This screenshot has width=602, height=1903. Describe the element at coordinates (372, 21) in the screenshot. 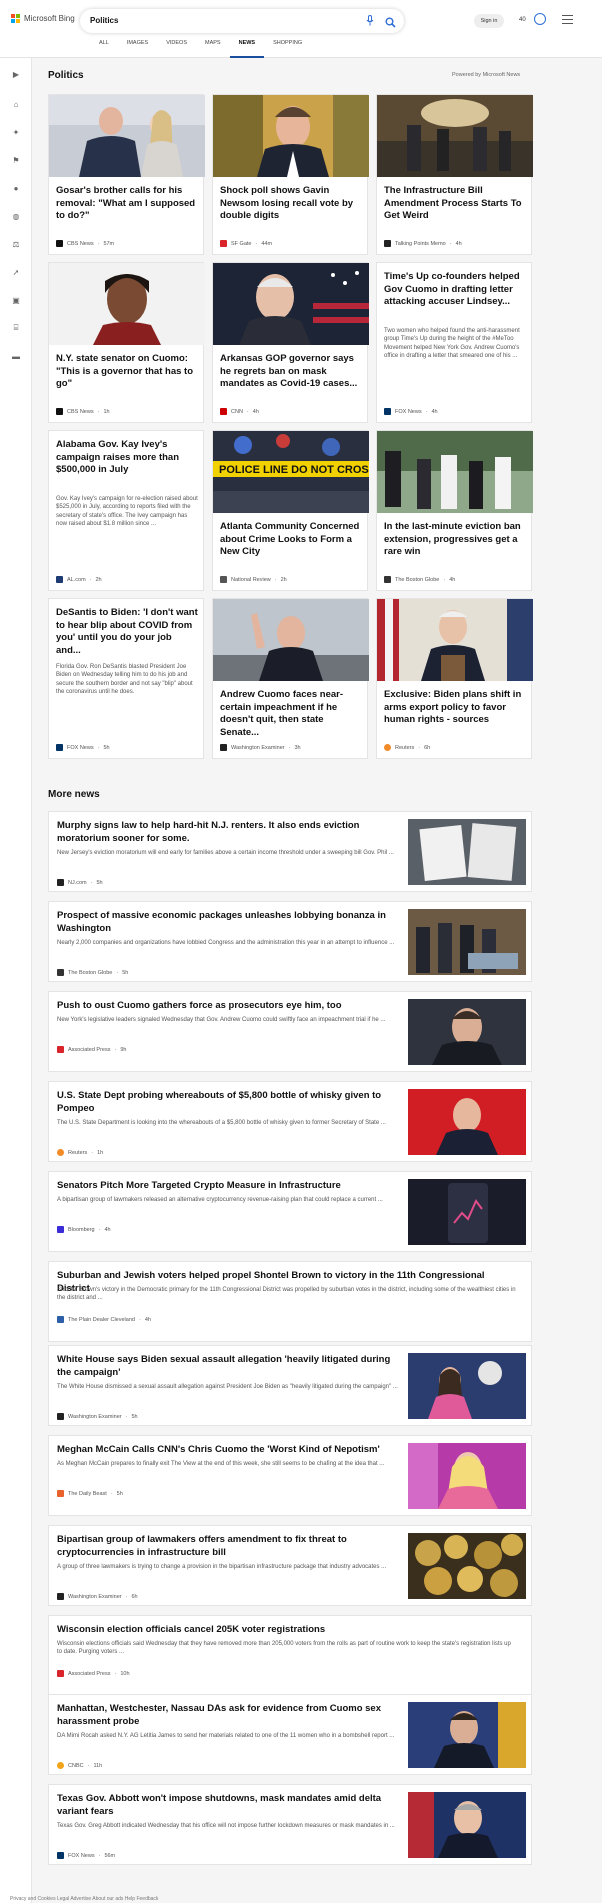

I see `microphone-icon` at that location.